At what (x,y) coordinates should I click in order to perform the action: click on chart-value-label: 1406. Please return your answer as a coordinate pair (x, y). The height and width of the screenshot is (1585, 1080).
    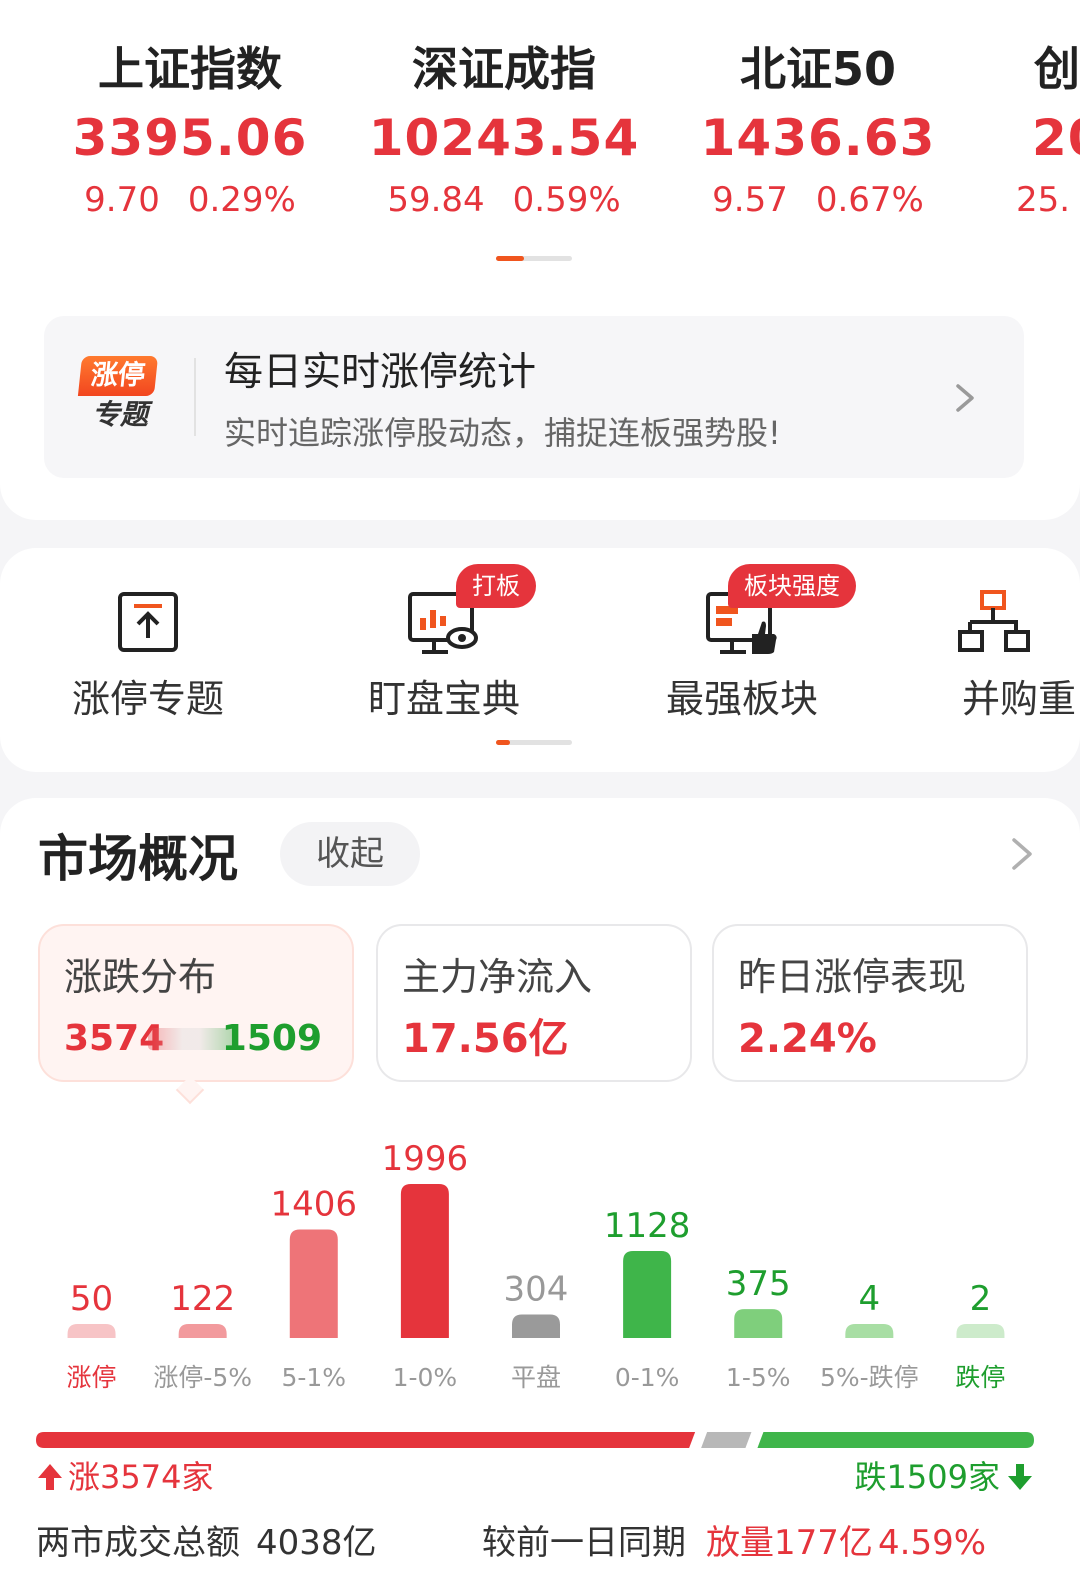
    Looking at the image, I should click on (314, 1205).